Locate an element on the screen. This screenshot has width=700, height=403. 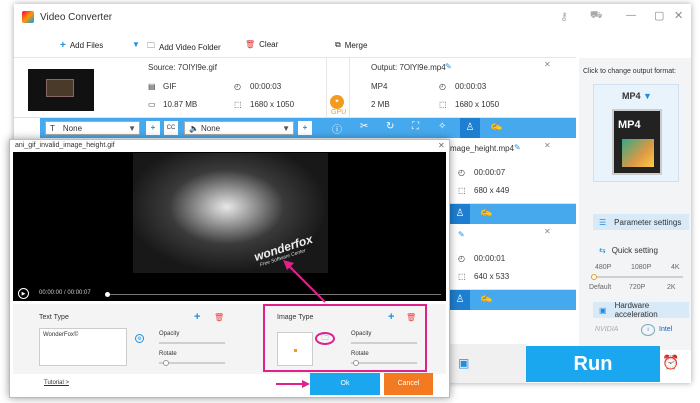
arrow-to-watermark is located at coordinates (306, 283).